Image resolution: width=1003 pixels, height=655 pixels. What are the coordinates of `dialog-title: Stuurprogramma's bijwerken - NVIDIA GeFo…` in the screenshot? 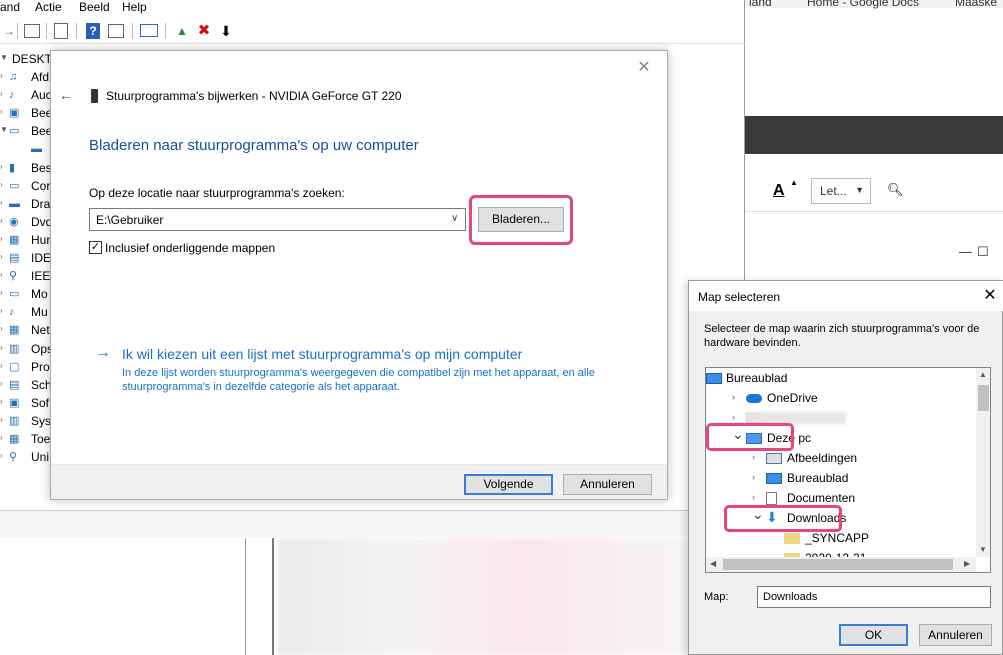 It's located at (254, 96).